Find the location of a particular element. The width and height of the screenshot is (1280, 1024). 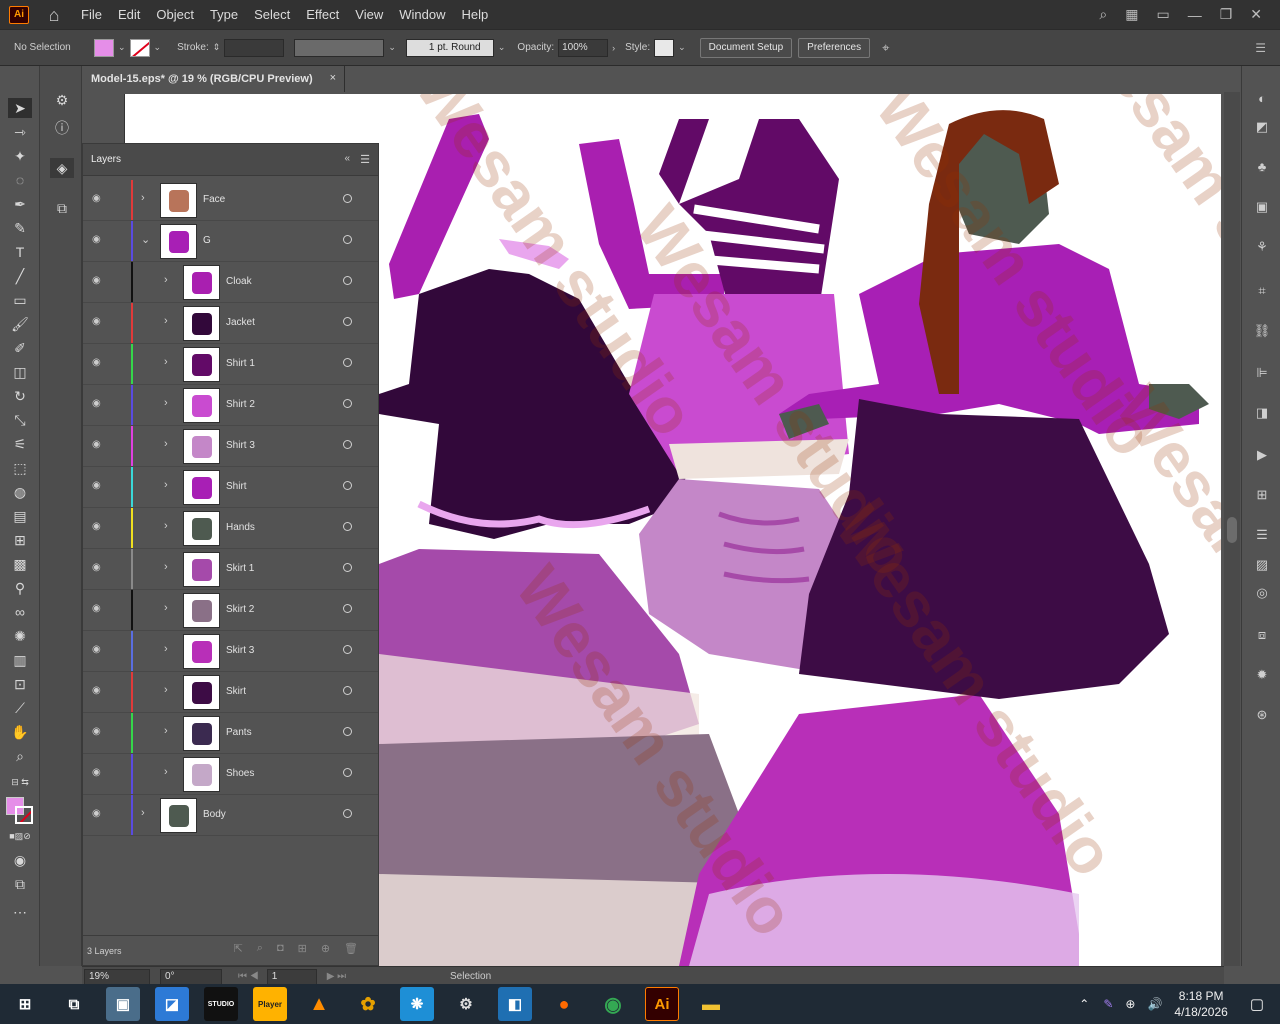

zoom-tool-icon: ⌕ is located at coordinates (20, 756).